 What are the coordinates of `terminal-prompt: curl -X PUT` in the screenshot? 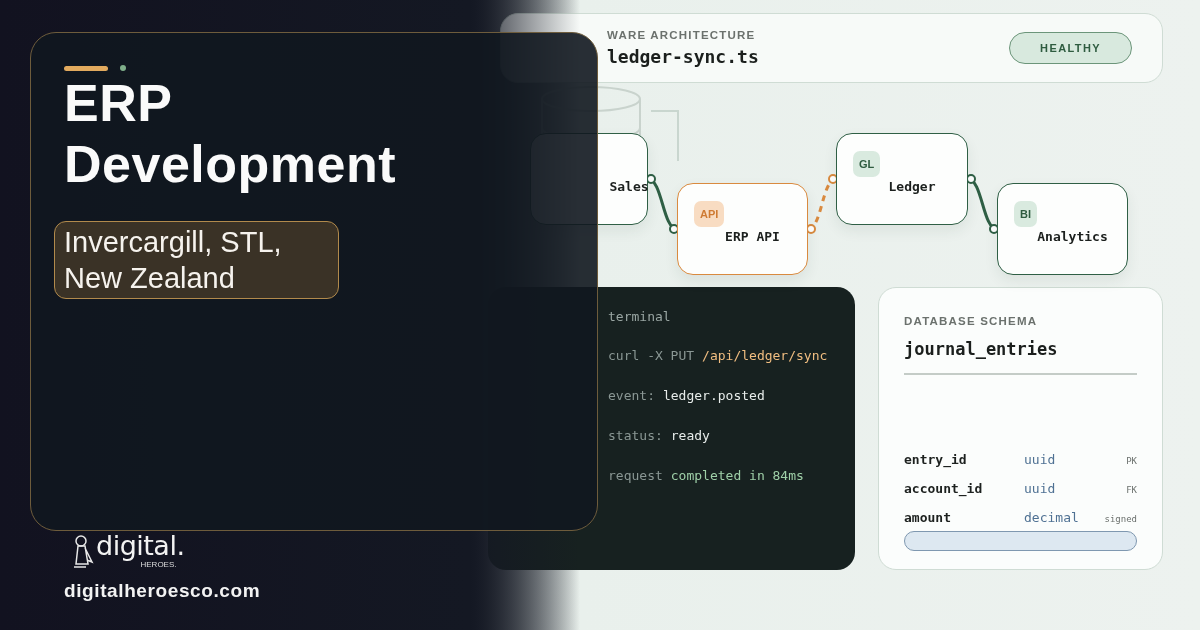 It's located at (651, 356).